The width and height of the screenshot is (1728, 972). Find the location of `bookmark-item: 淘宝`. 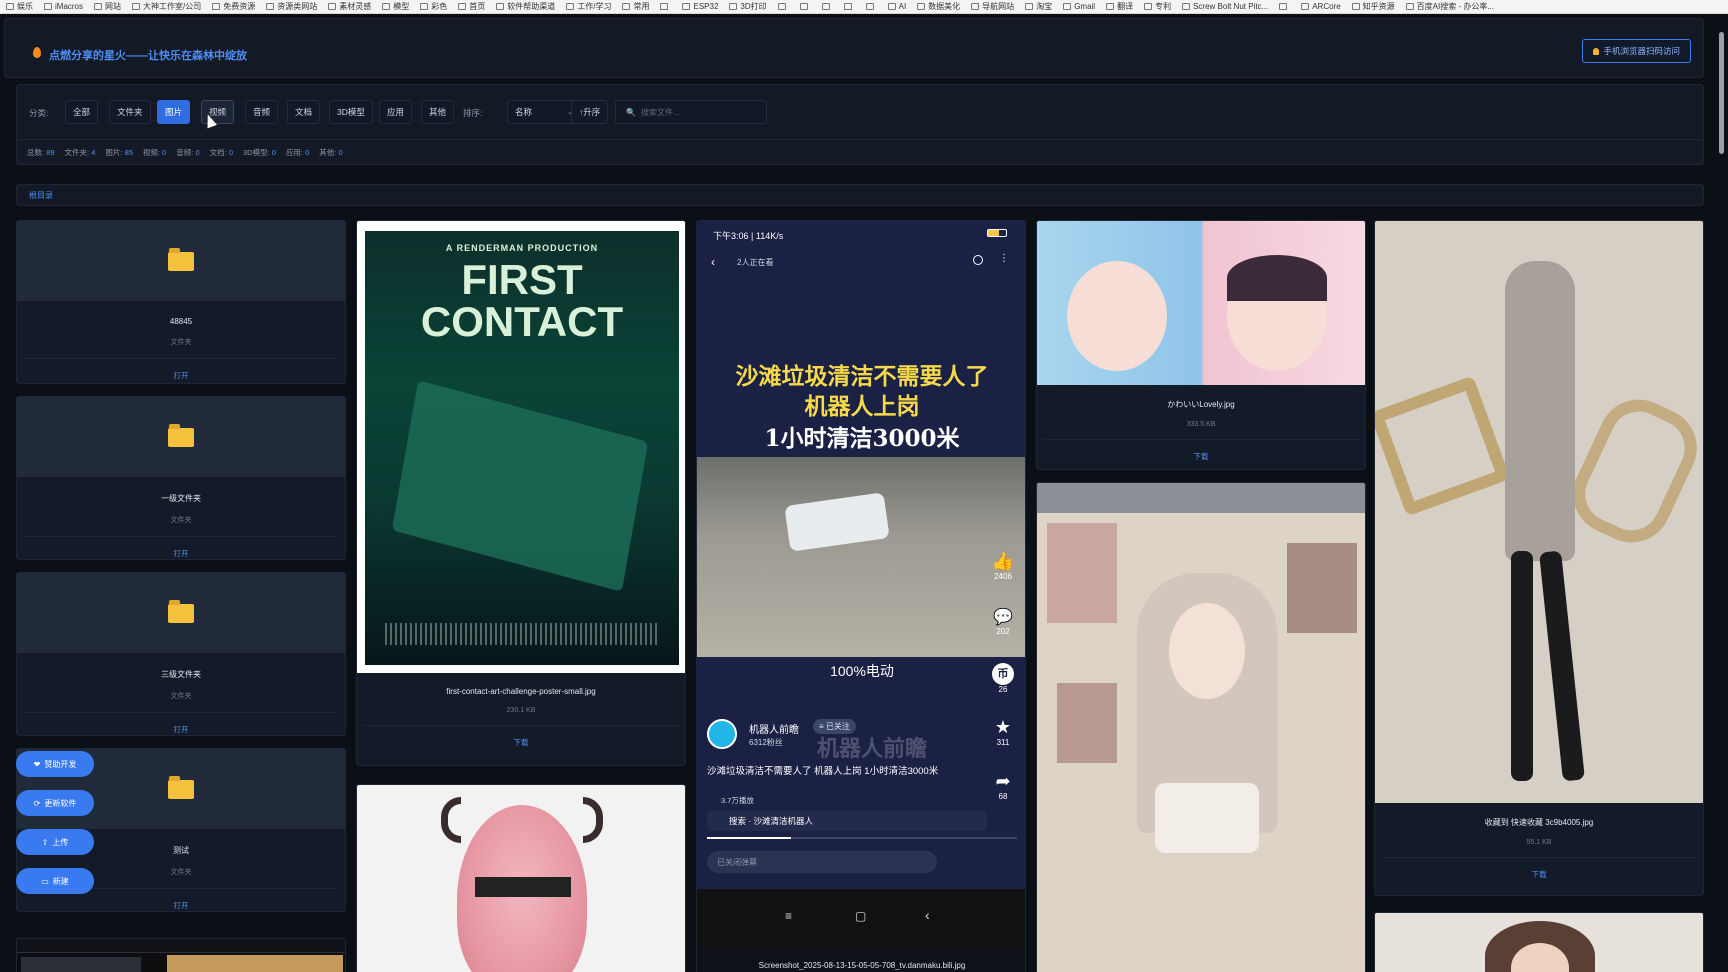

bookmark-item: 淘宝 is located at coordinates (1038, 6).